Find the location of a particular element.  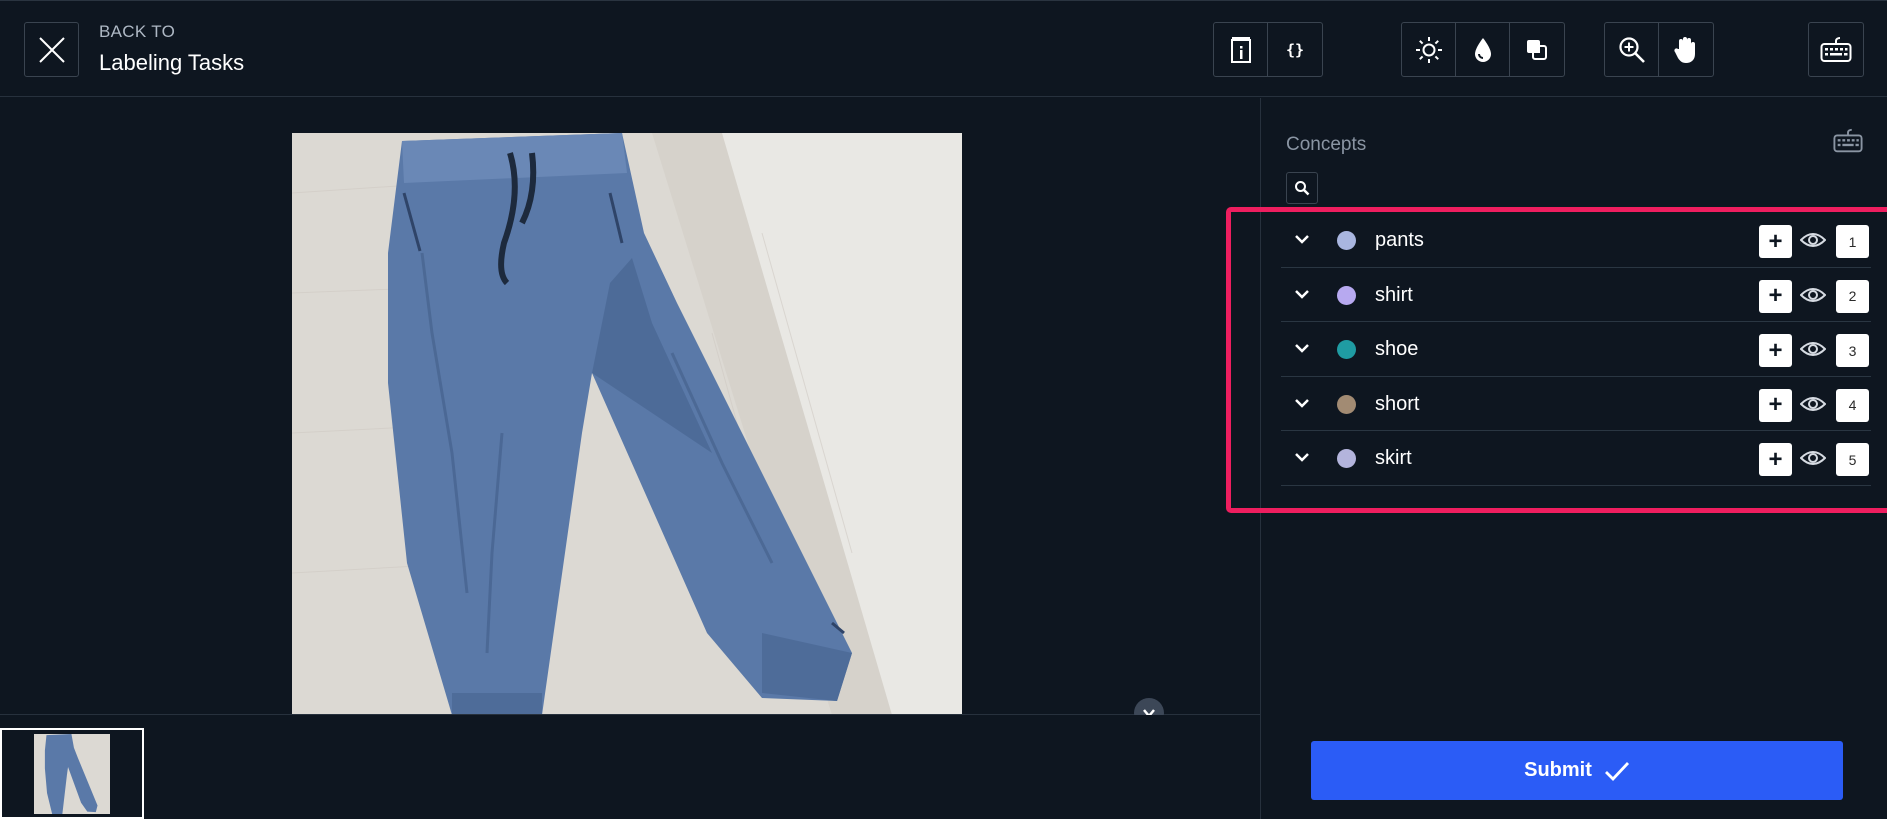

concept-row-skirt: skirt + 5 is located at coordinates (1576, 458).